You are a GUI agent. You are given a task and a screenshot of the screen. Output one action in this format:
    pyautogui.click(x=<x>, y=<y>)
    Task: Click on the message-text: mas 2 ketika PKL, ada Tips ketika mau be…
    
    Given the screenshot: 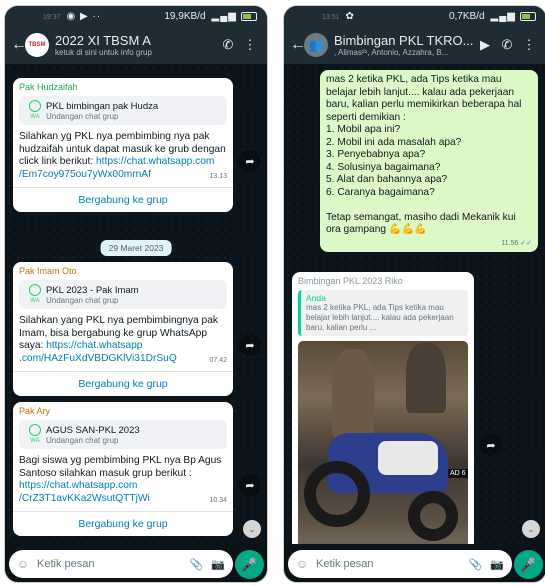 What is the action you would take?
    pyautogui.click(x=429, y=155)
    